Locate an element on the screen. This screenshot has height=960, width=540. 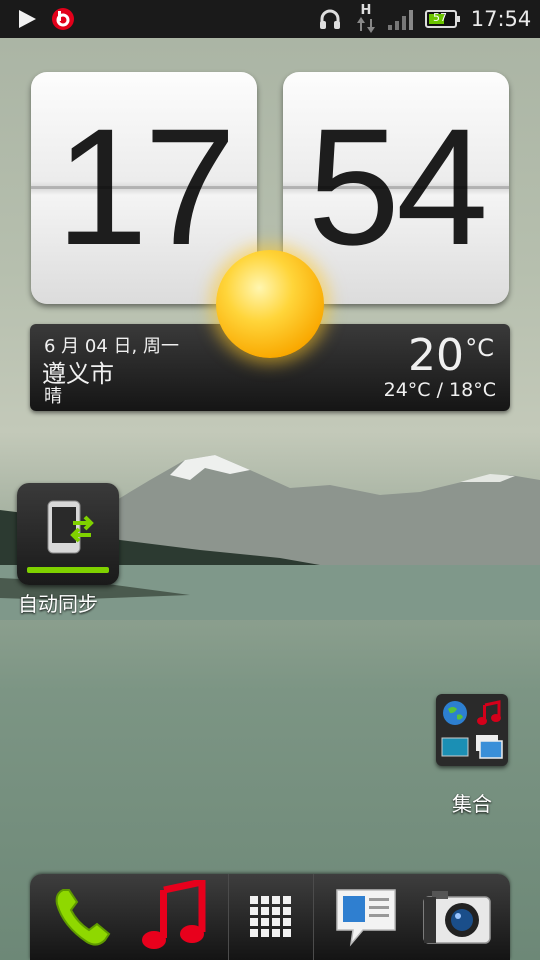
battery-icon: 57 is located at coordinates (443, 19).